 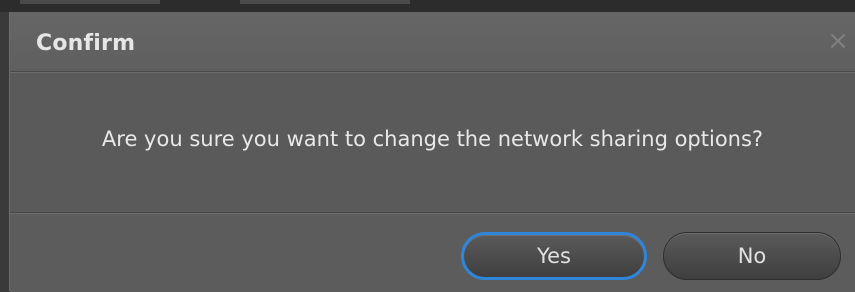 What do you see at coordinates (427, 6) in the screenshot?
I see `background-window-edge` at bounding box center [427, 6].